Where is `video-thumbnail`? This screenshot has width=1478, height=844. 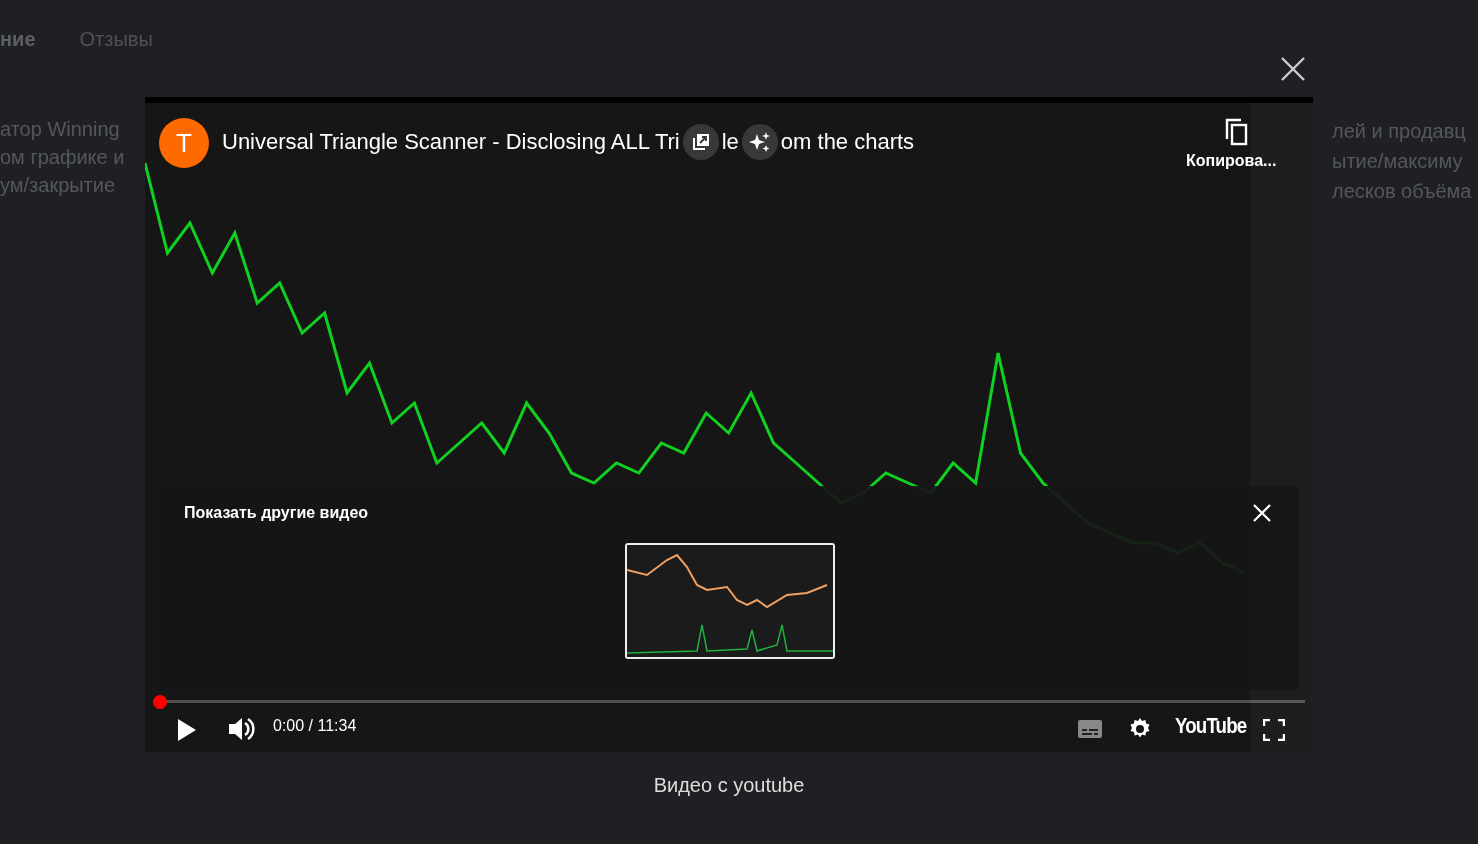
video-thumbnail is located at coordinates (730, 601).